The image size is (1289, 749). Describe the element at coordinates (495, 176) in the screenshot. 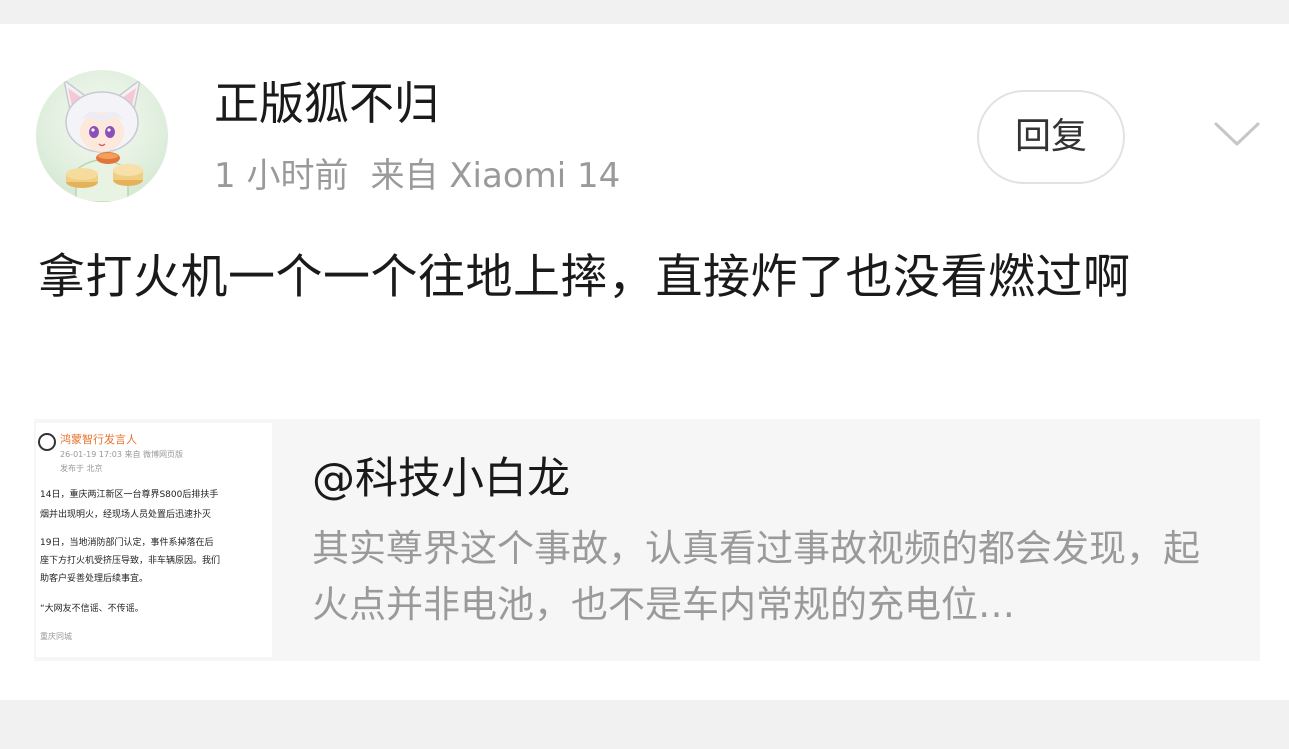

I see `post-source: 来自 Xiaomi 14` at that location.